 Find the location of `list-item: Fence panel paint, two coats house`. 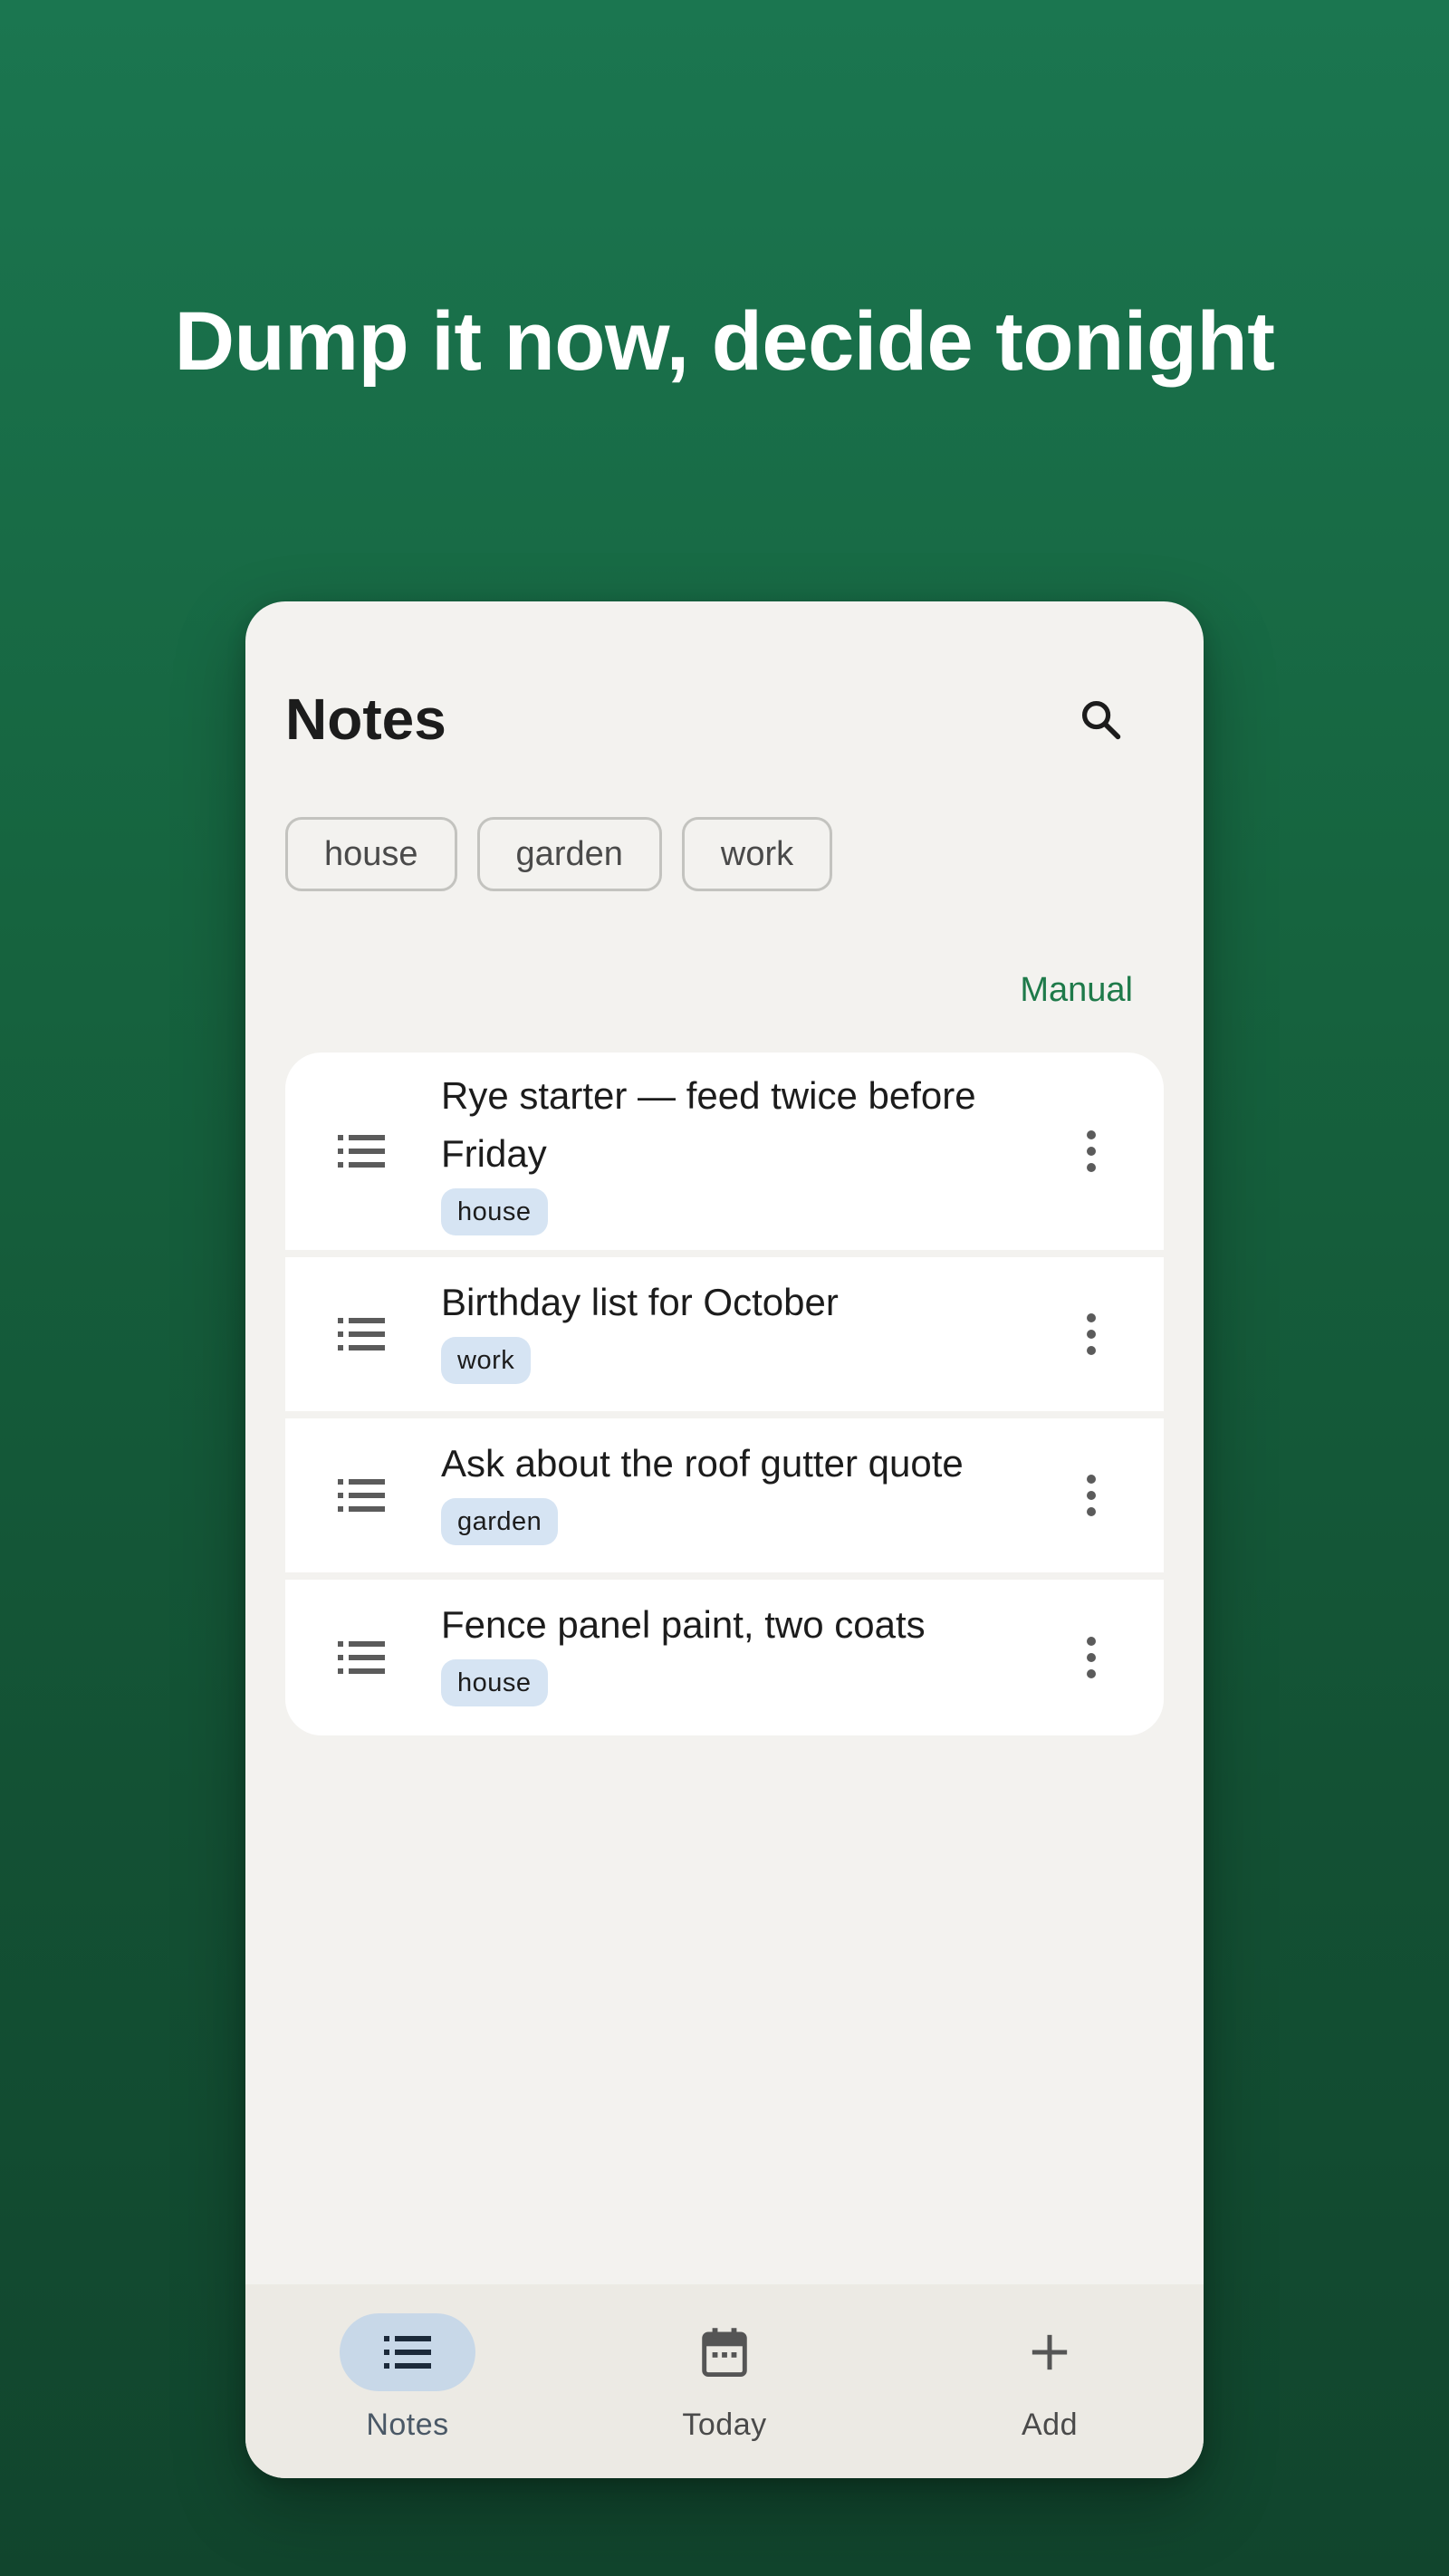

list-item: Fence panel paint, two coats house is located at coordinates (724, 1657).